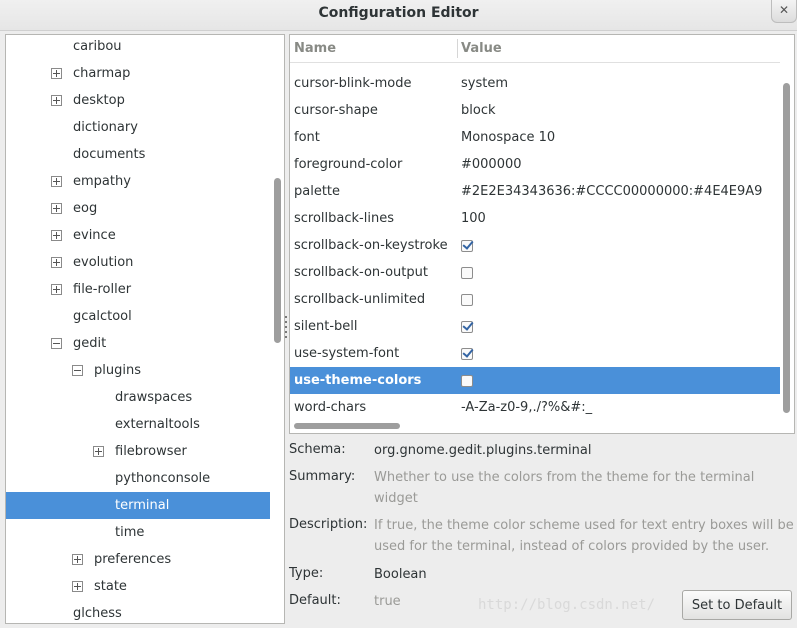 This screenshot has width=797, height=628. Describe the element at coordinates (317, 449) in the screenshot. I see `schema-label: Schema:` at that location.